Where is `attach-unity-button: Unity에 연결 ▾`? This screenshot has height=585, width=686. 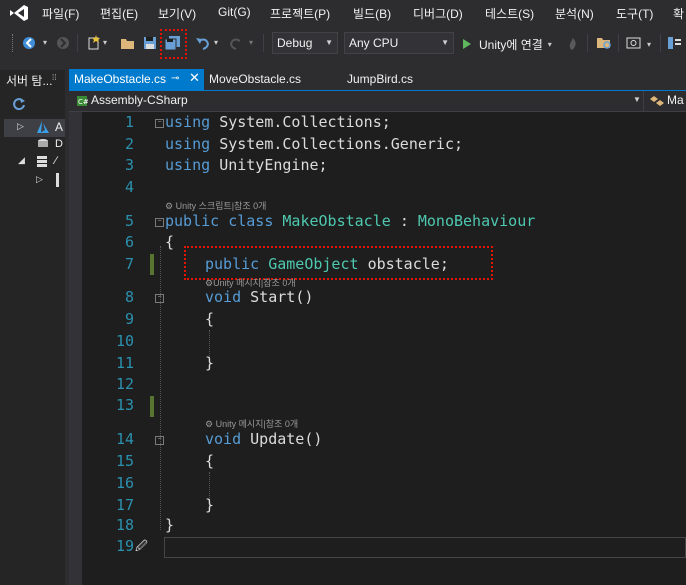 attach-unity-button: Unity에 연결 ▾ is located at coordinates (507, 44).